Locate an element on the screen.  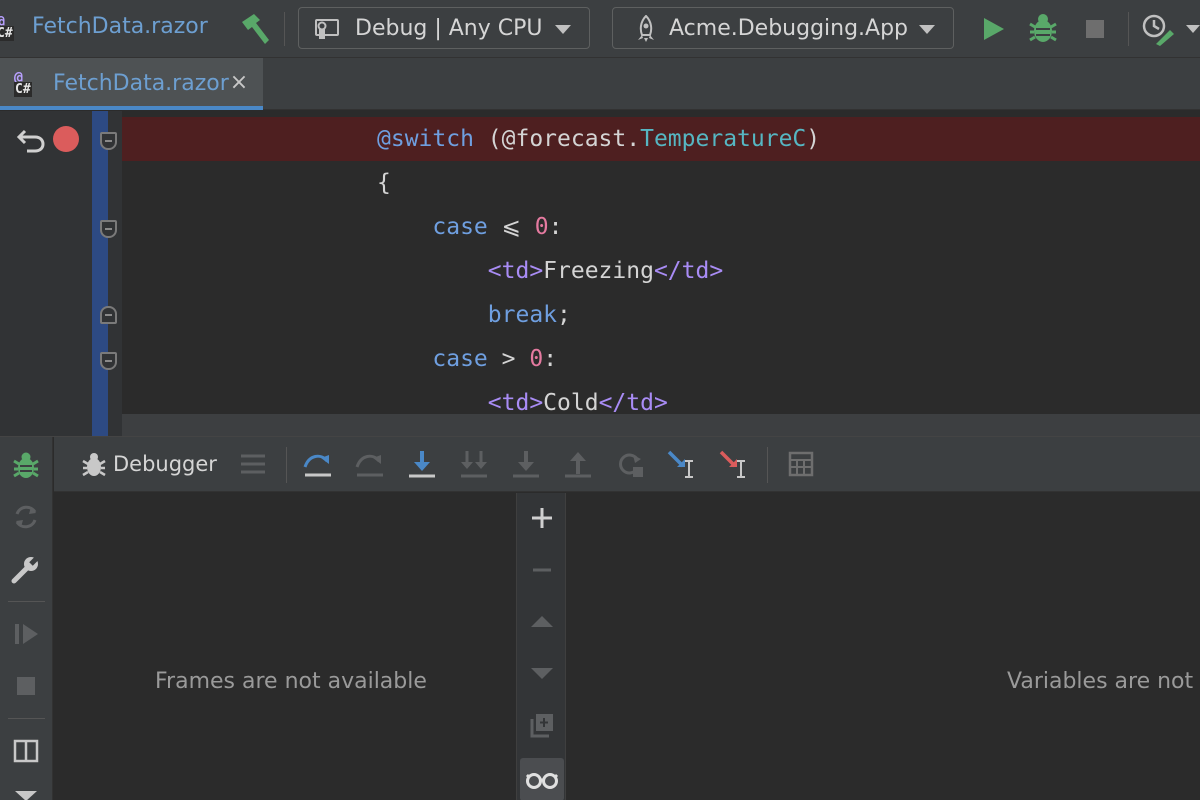
run-to-cursor-icon is located at coordinates (630, 464).